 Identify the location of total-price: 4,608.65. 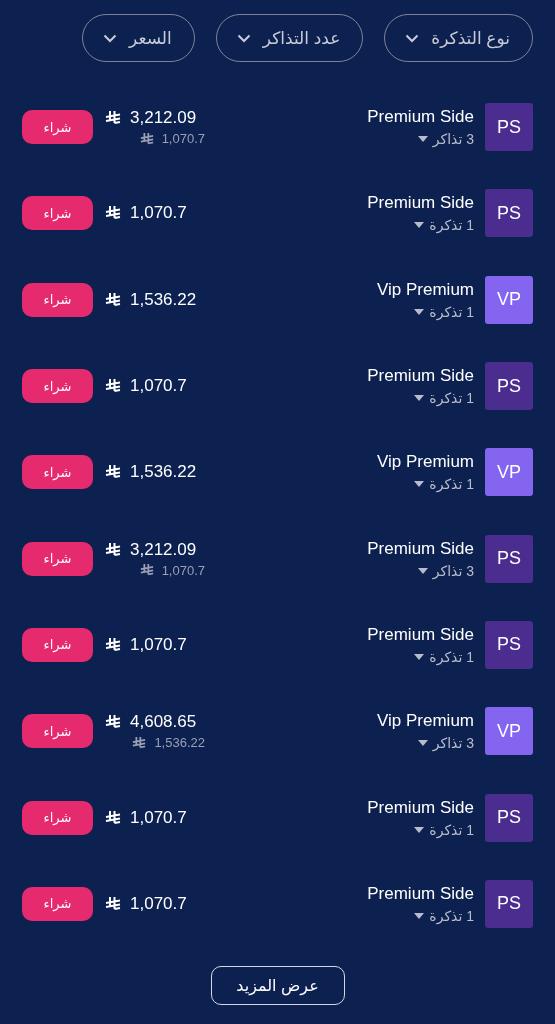
(163, 722).